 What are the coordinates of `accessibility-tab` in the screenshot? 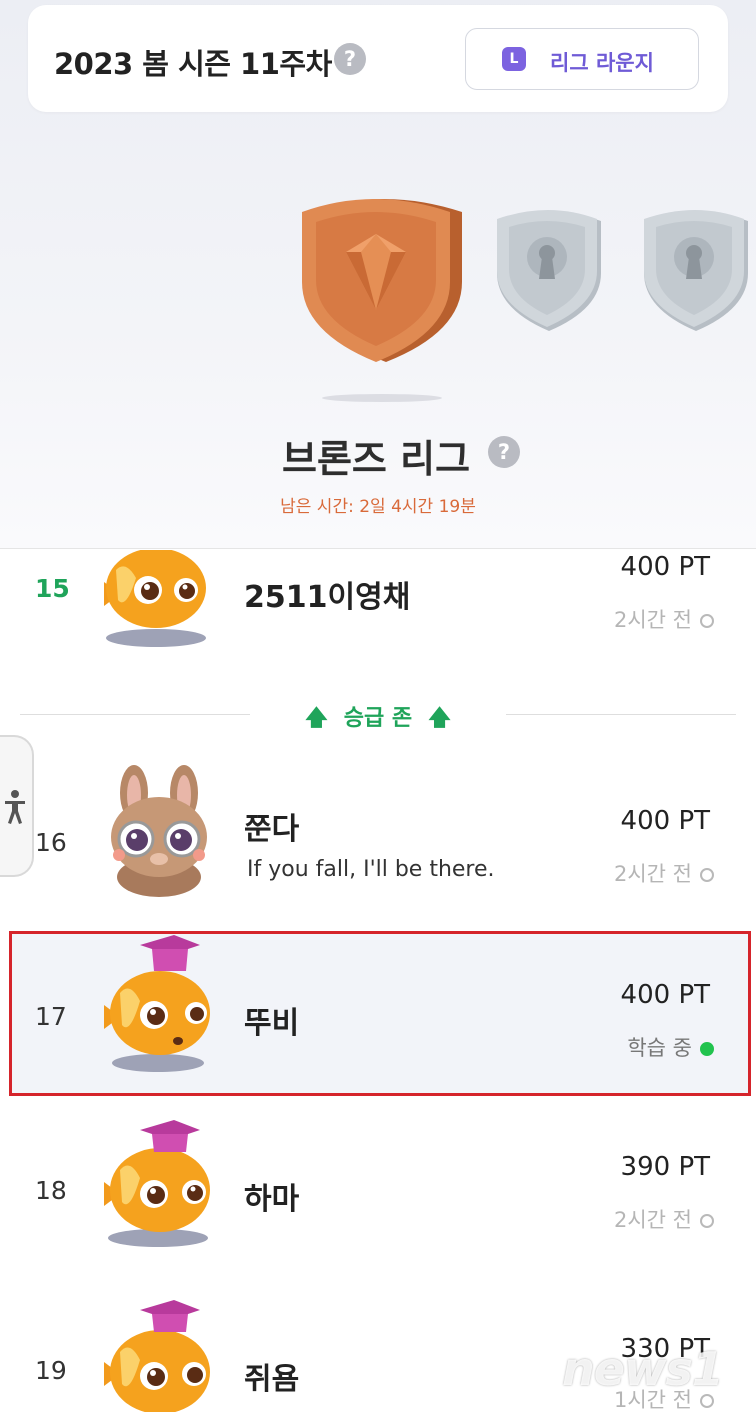 It's located at (17, 806).